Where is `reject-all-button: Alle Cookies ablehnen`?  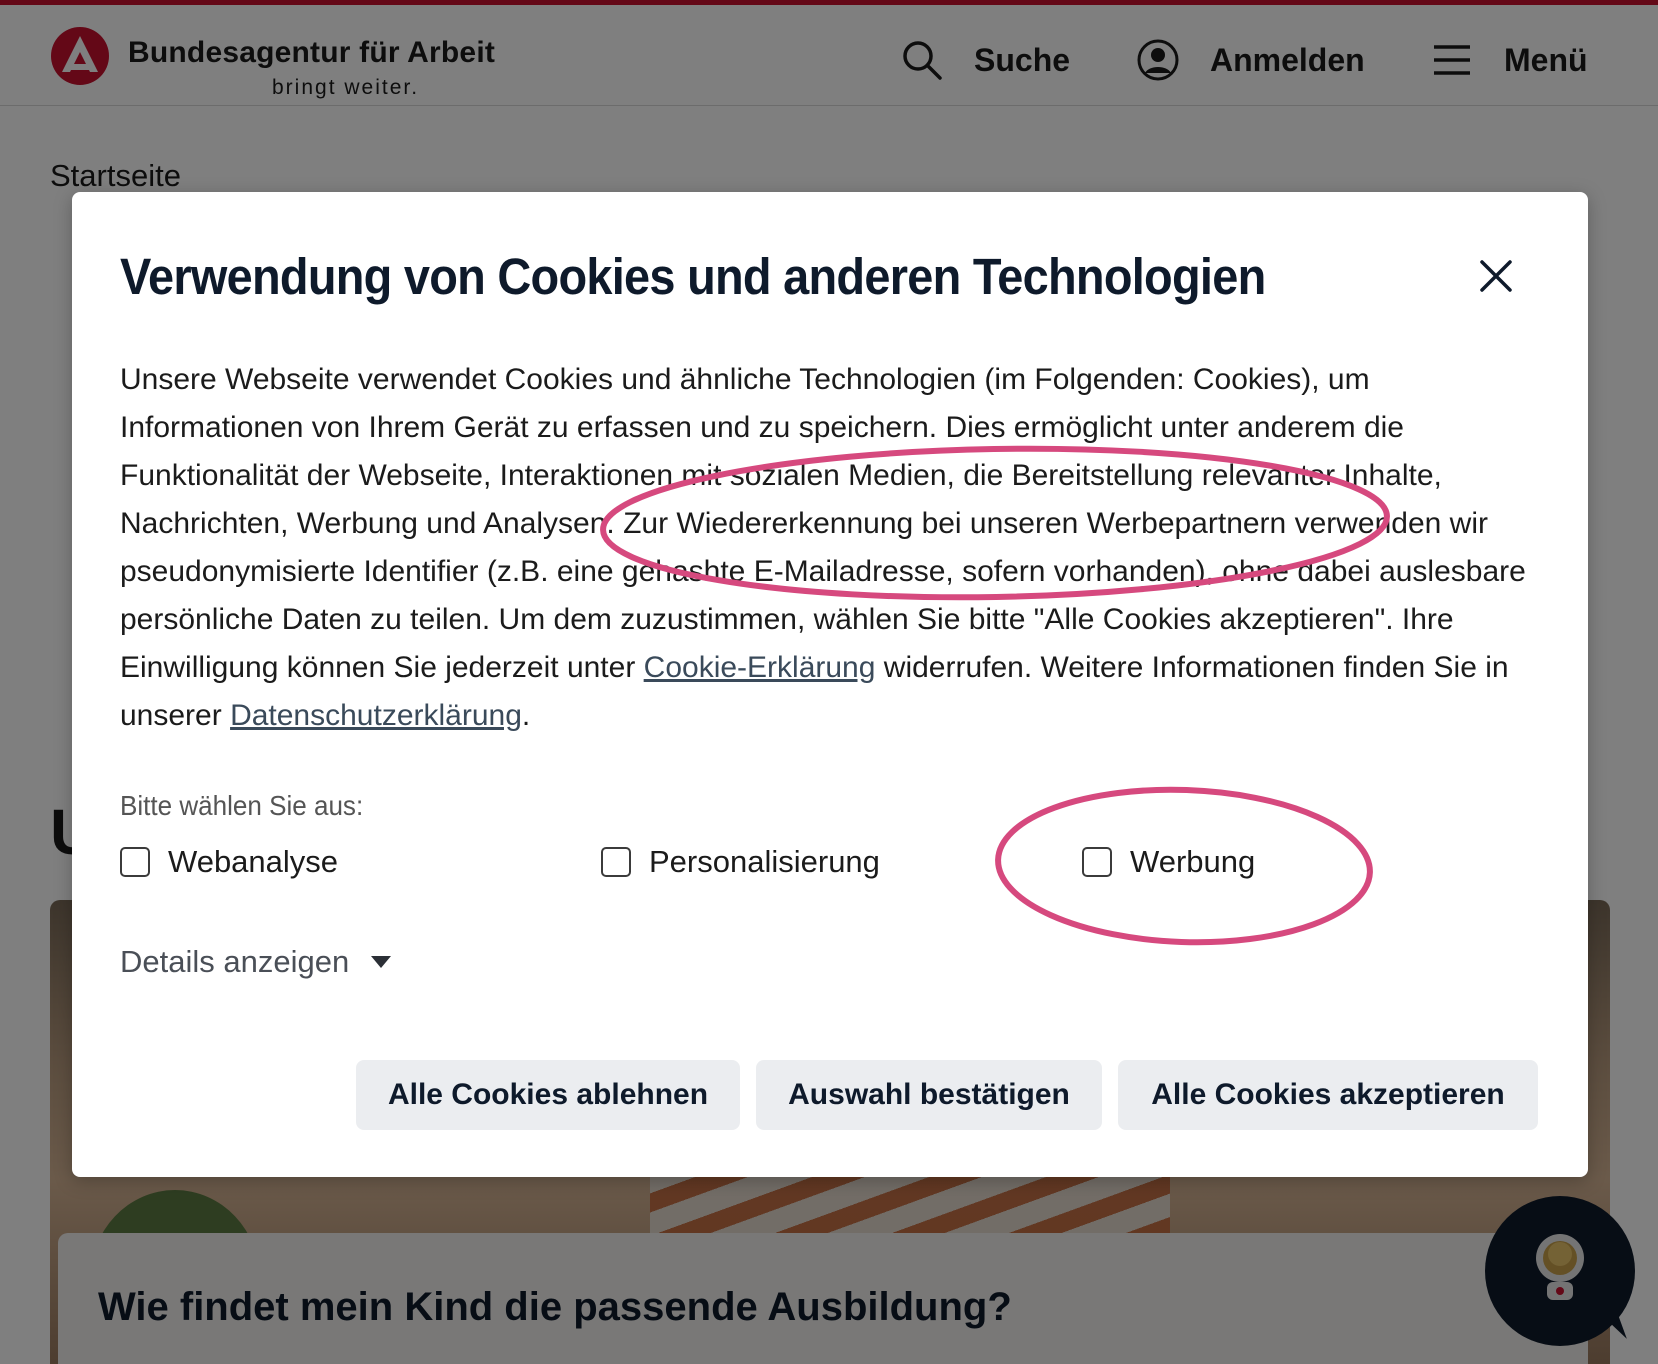 reject-all-button: Alle Cookies ablehnen is located at coordinates (548, 1095).